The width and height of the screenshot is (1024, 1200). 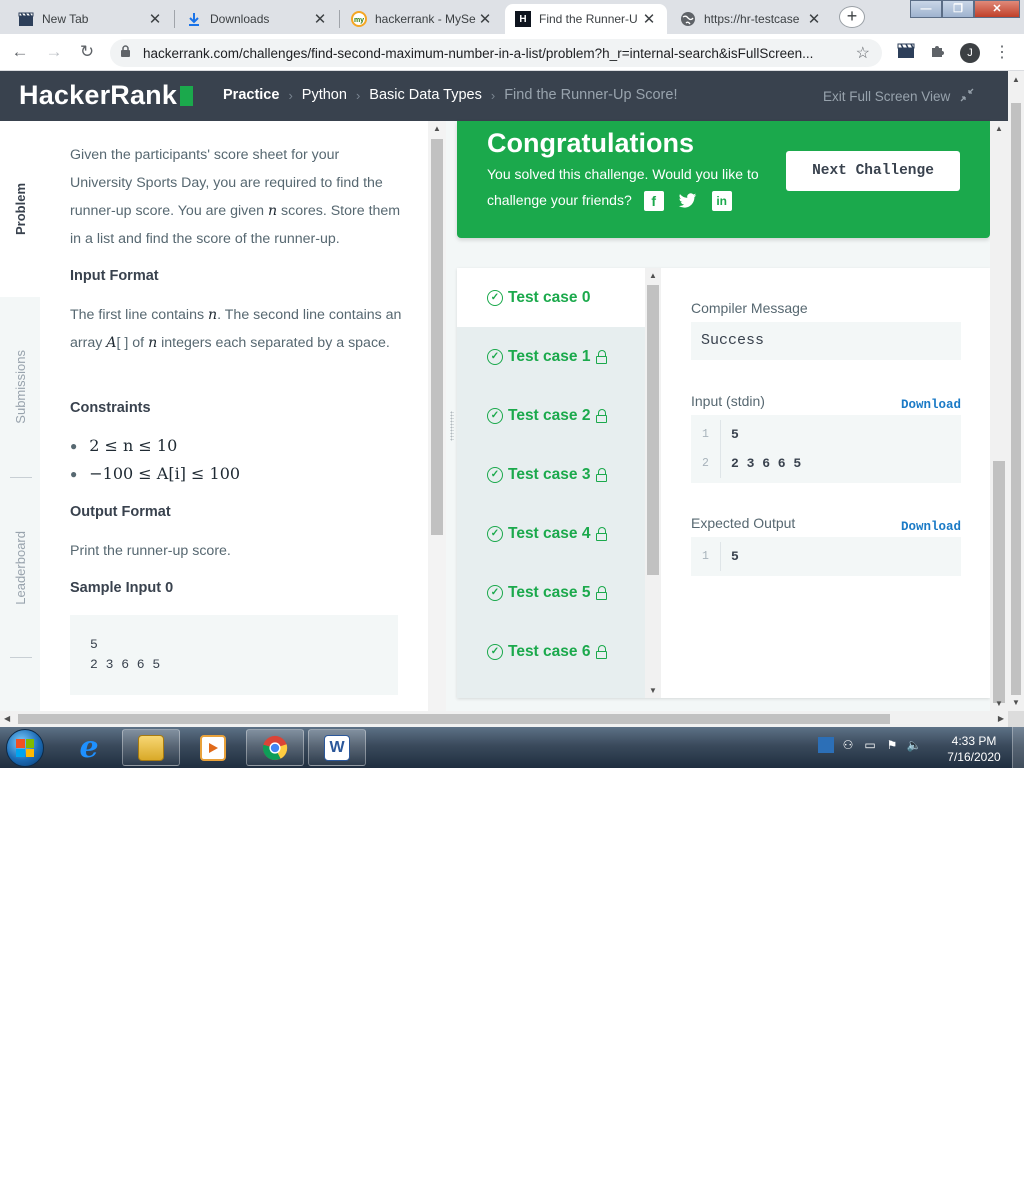 What do you see at coordinates (20, 52) in the screenshot?
I see `back-icon: ←` at bounding box center [20, 52].